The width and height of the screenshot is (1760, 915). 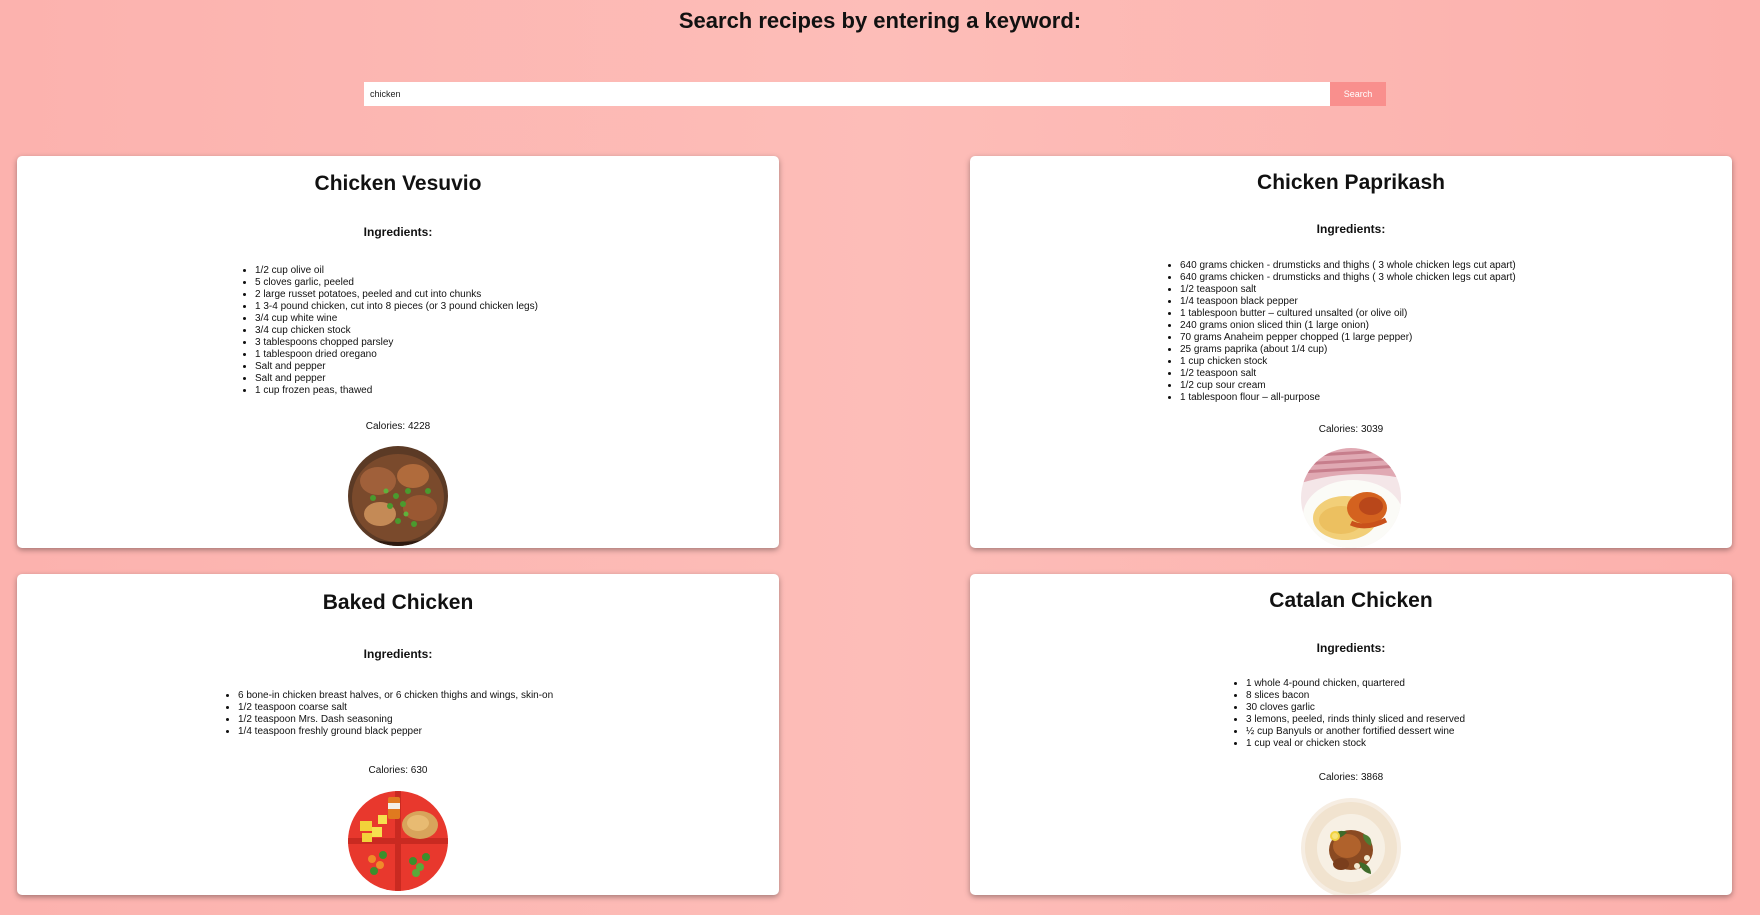 I want to click on recipe-title: Chicken Paprikash, so click(x=1351, y=182).